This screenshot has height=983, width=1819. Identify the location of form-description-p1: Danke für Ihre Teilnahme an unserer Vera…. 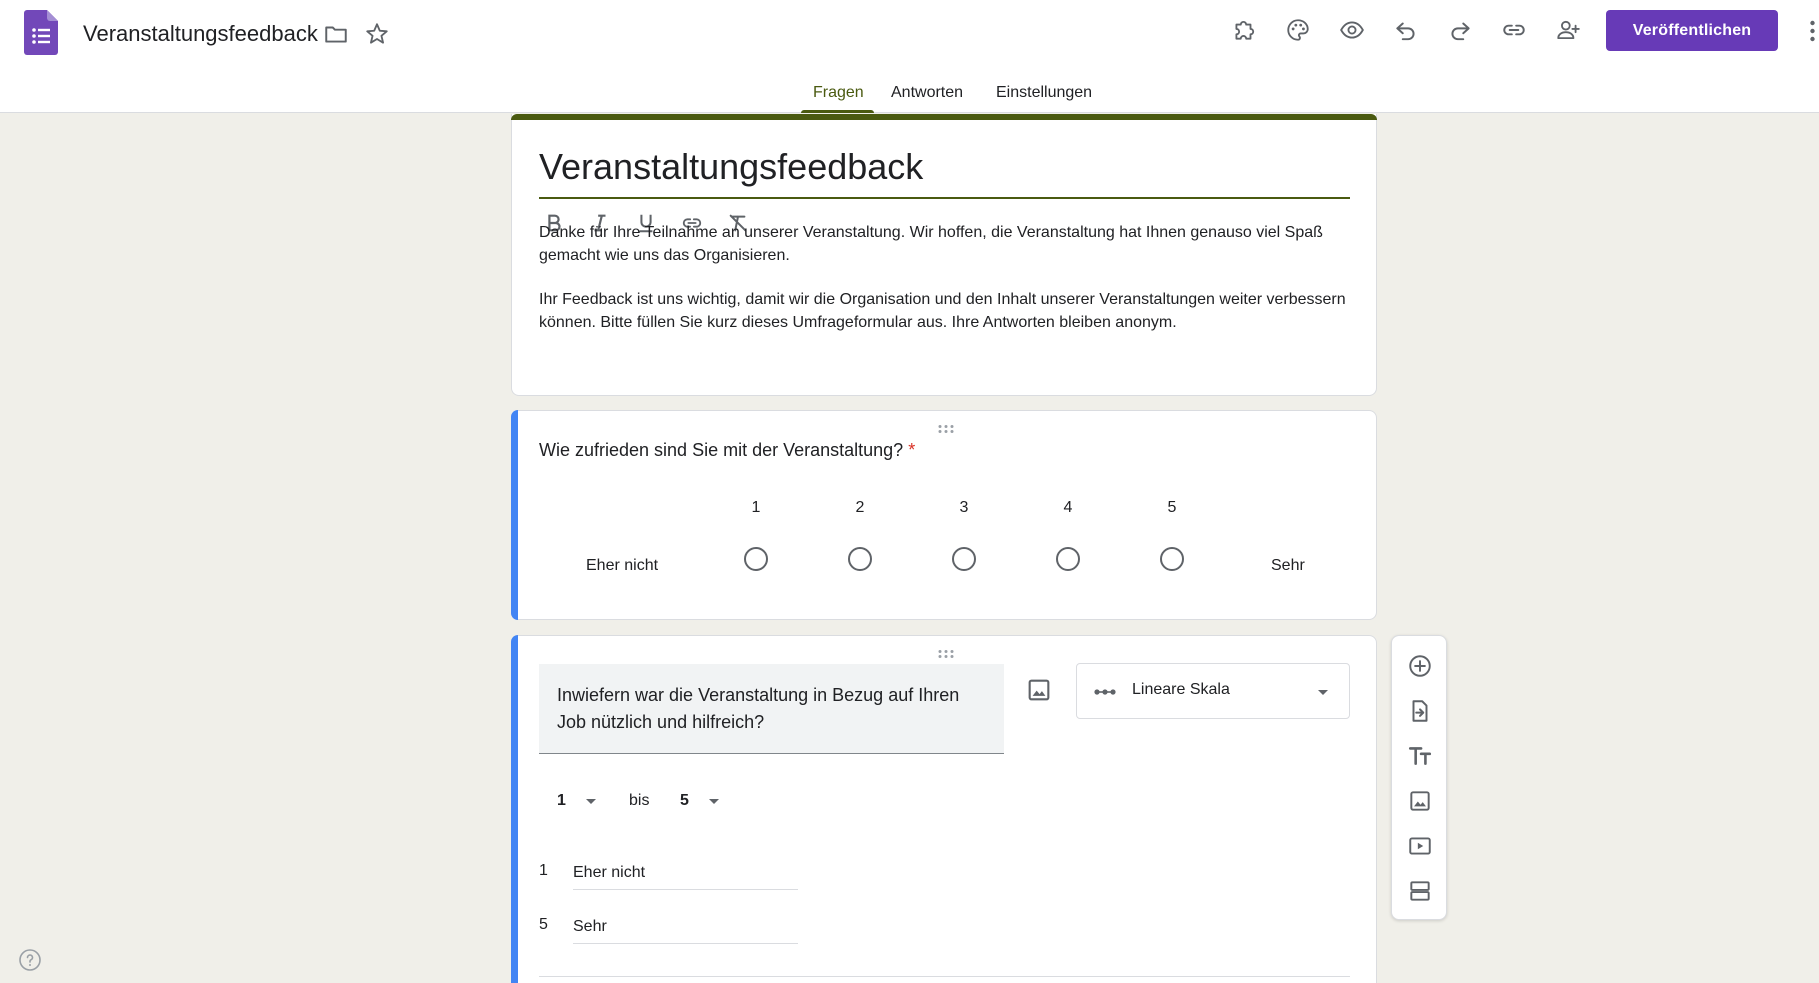
(949, 244).